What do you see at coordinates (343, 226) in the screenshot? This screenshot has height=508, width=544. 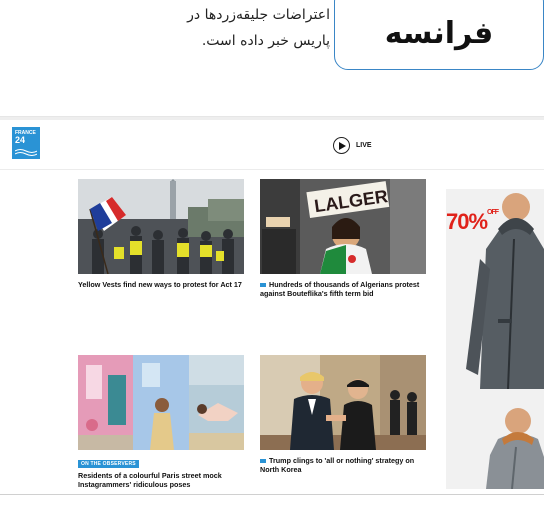 I see `article-image-2: LALGER` at bounding box center [343, 226].